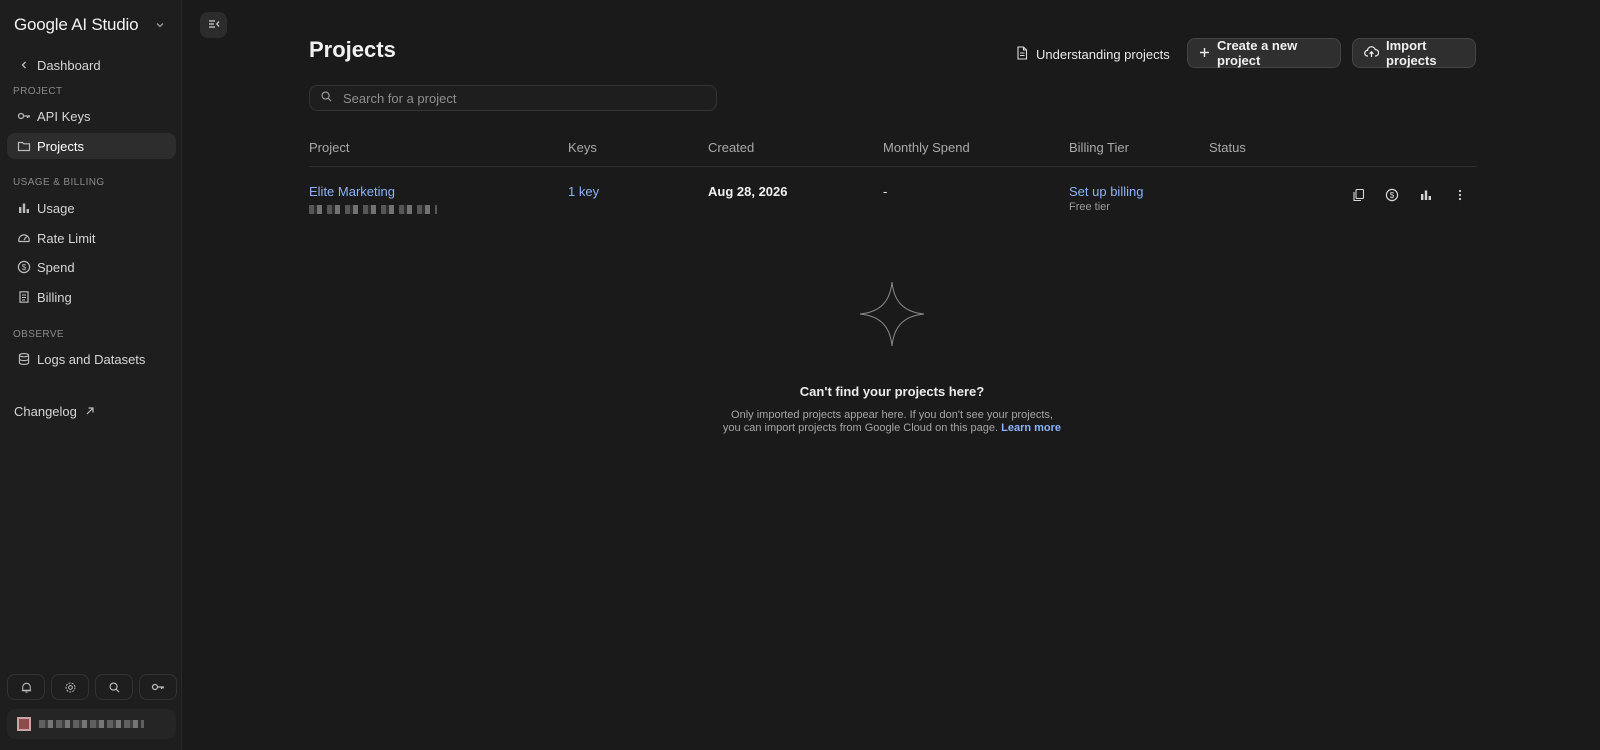 This screenshot has height=750, width=1600. I want to click on import-projects-button: Import projects, so click(1414, 53).